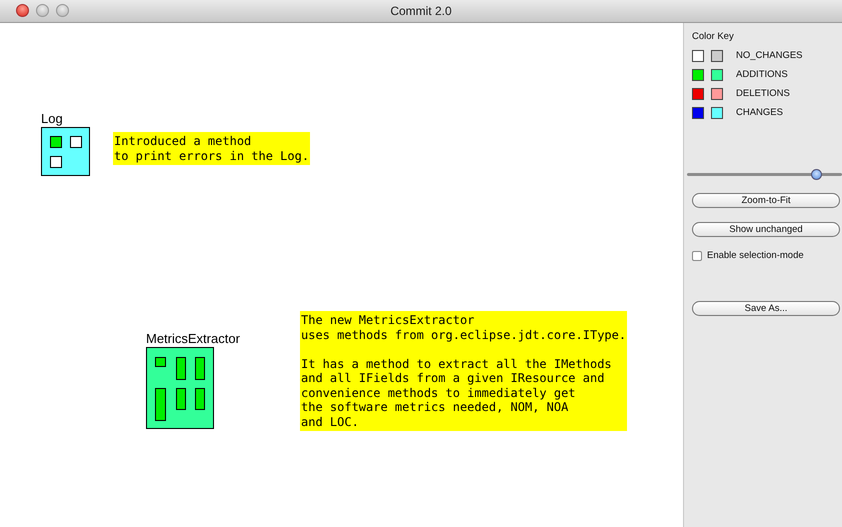 The width and height of the screenshot is (842, 527). What do you see at coordinates (762, 74) in the screenshot?
I see `legend-label: ADDITIONS` at bounding box center [762, 74].